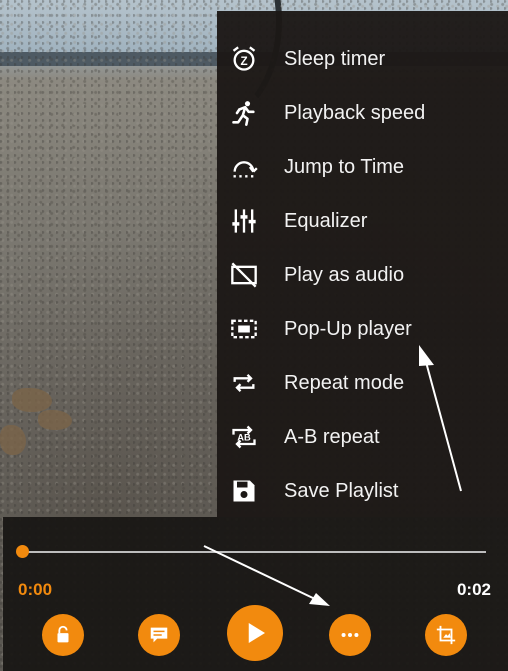 The width and height of the screenshot is (508, 671). I want to click on menu-item-repeat-mode: Repeat mode, so click(362, 383).